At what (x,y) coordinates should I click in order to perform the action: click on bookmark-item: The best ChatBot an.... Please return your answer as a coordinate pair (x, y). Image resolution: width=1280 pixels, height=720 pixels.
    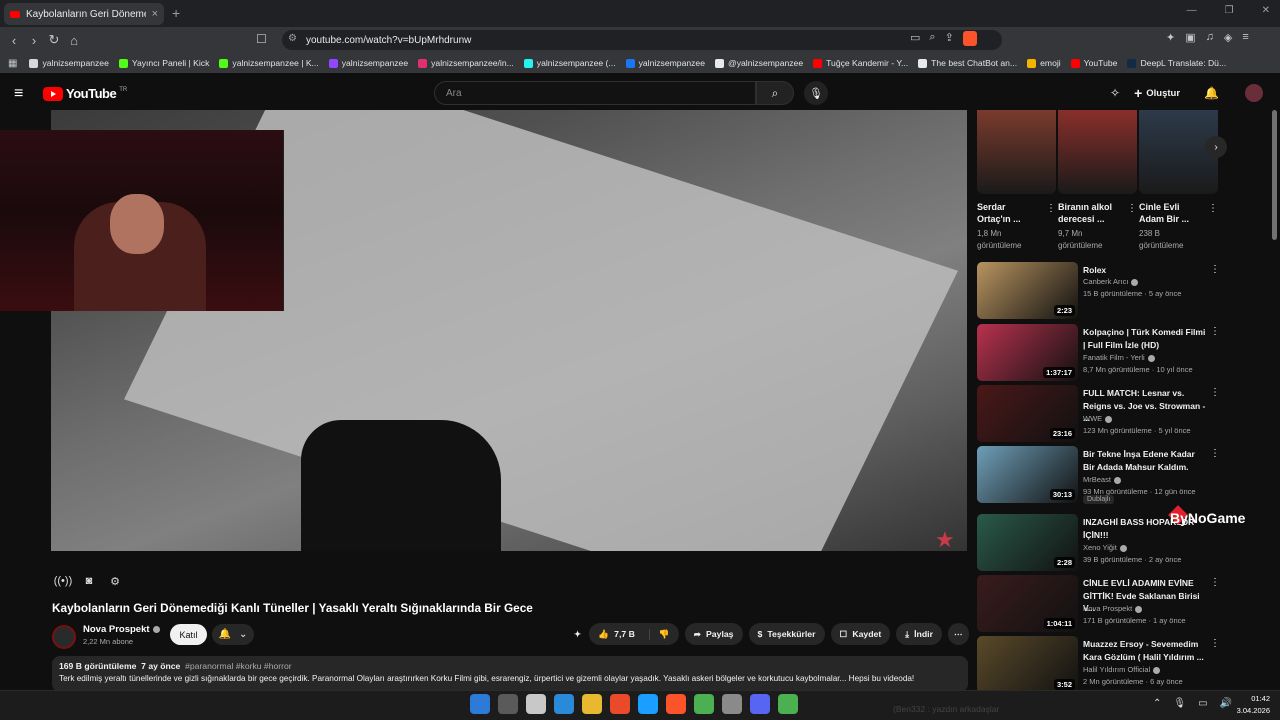
    Looking at the image, I should click on (967, 63).